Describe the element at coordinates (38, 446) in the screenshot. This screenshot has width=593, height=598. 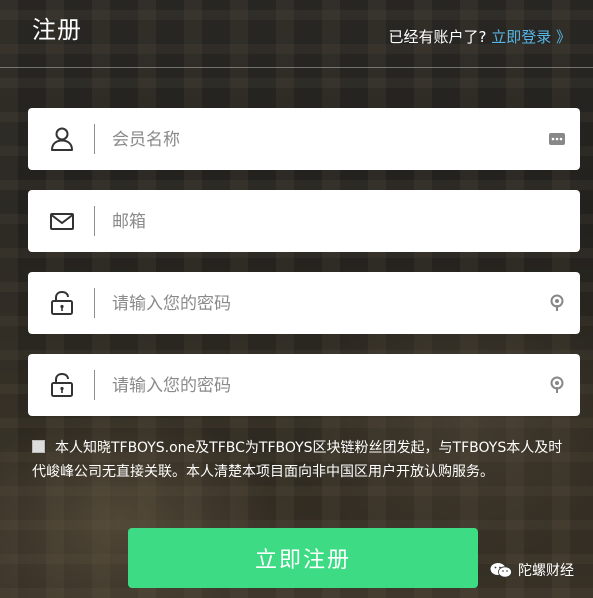
I see `agreement-checkbox` at that location.